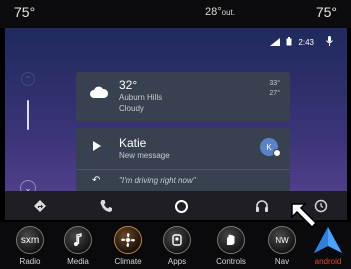 The width and height of the screenshot is (351, 269). I want to click on outside-temp-value: 28°, so click(213, 12).